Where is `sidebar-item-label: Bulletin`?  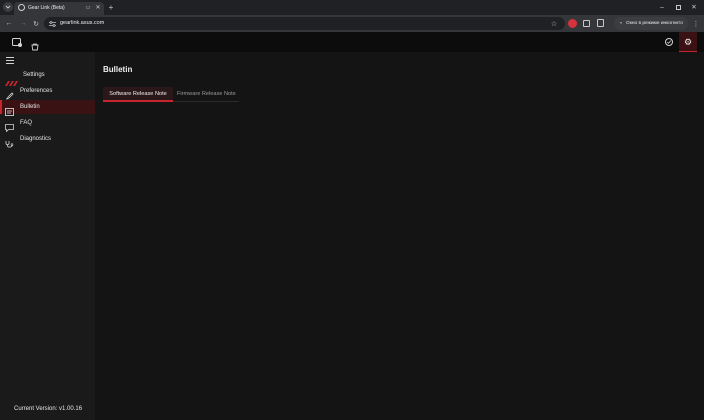
sidebar-item-label: Bulletin is located at coordinates (30, 107).